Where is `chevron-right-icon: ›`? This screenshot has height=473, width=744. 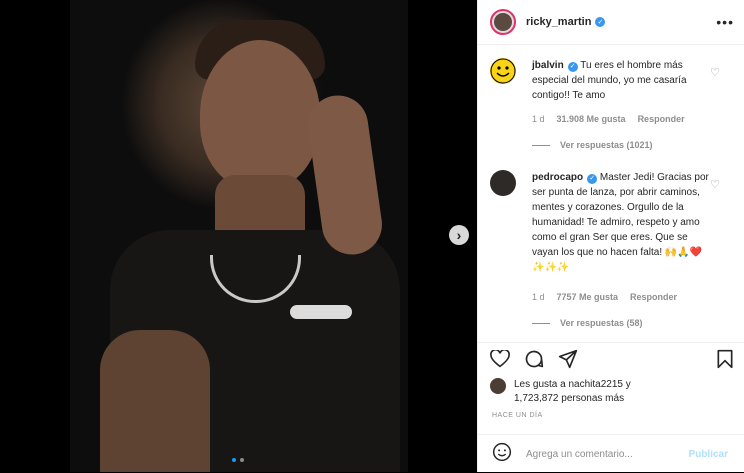
chevron-right-icon: › is located at coordinates (459, 235).